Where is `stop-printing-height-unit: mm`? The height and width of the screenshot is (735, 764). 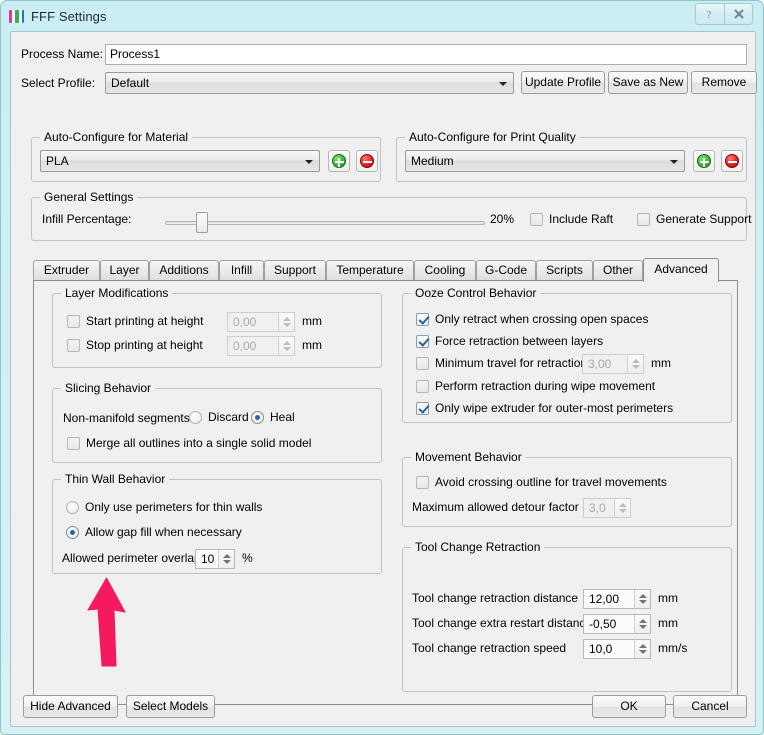
stop-printing-height-unit: mm is located at coordinates (312, 345).